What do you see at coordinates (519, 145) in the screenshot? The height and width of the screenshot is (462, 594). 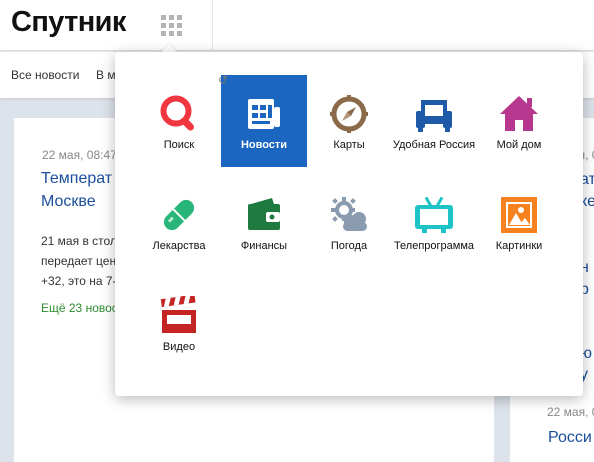 I see `service-label: Мой дом` at bounding box center [519, 145].